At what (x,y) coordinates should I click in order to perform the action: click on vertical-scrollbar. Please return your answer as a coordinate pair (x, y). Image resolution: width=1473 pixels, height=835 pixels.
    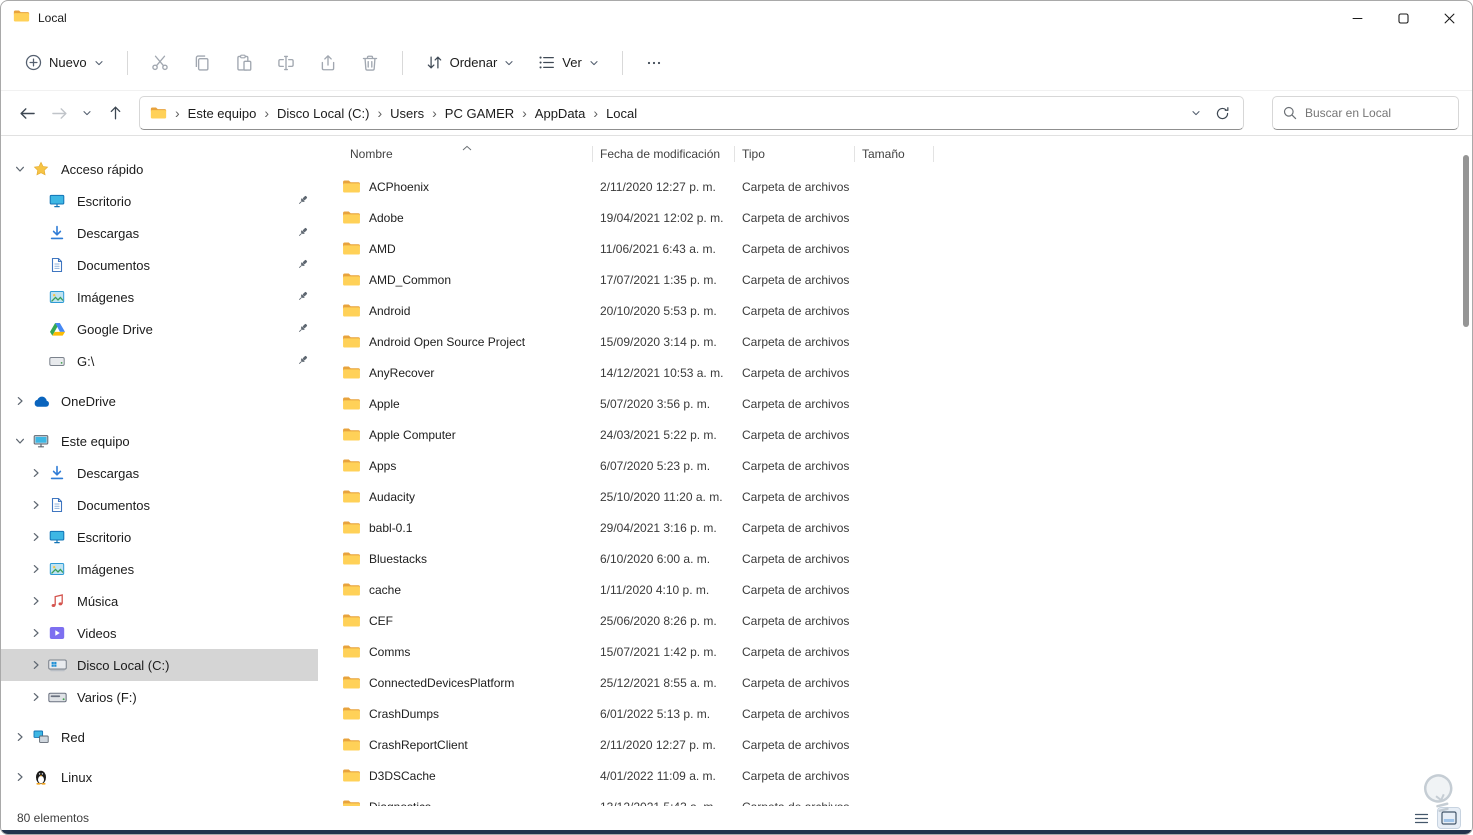
    Looking at the image, I should click on (1466, 471).